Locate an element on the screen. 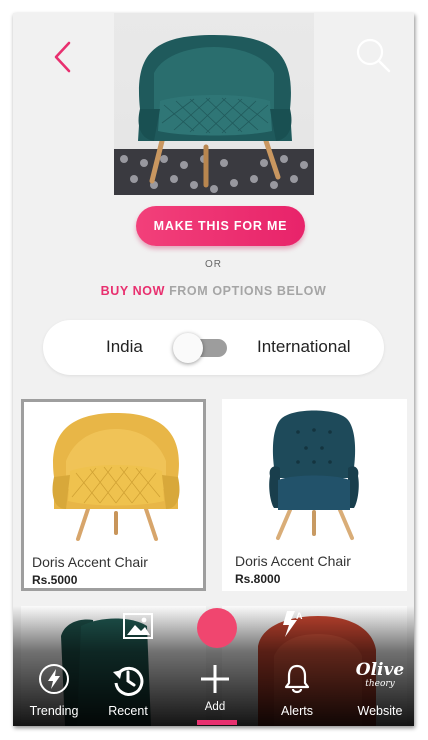  product-price: Rs.5000 is located at coordinates (55, 580).